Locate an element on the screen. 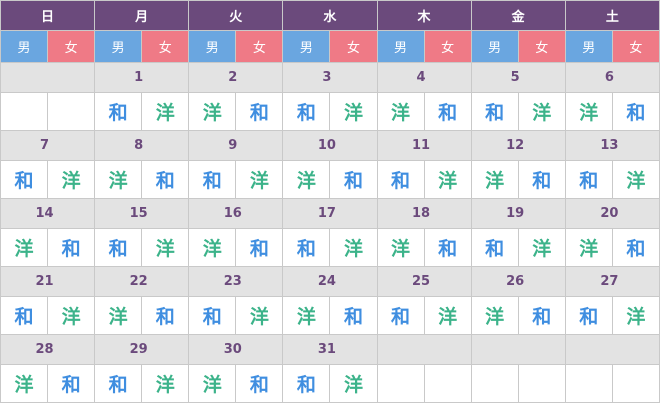  weekday-header-mon: 月 is located at coordinates (142, 15).